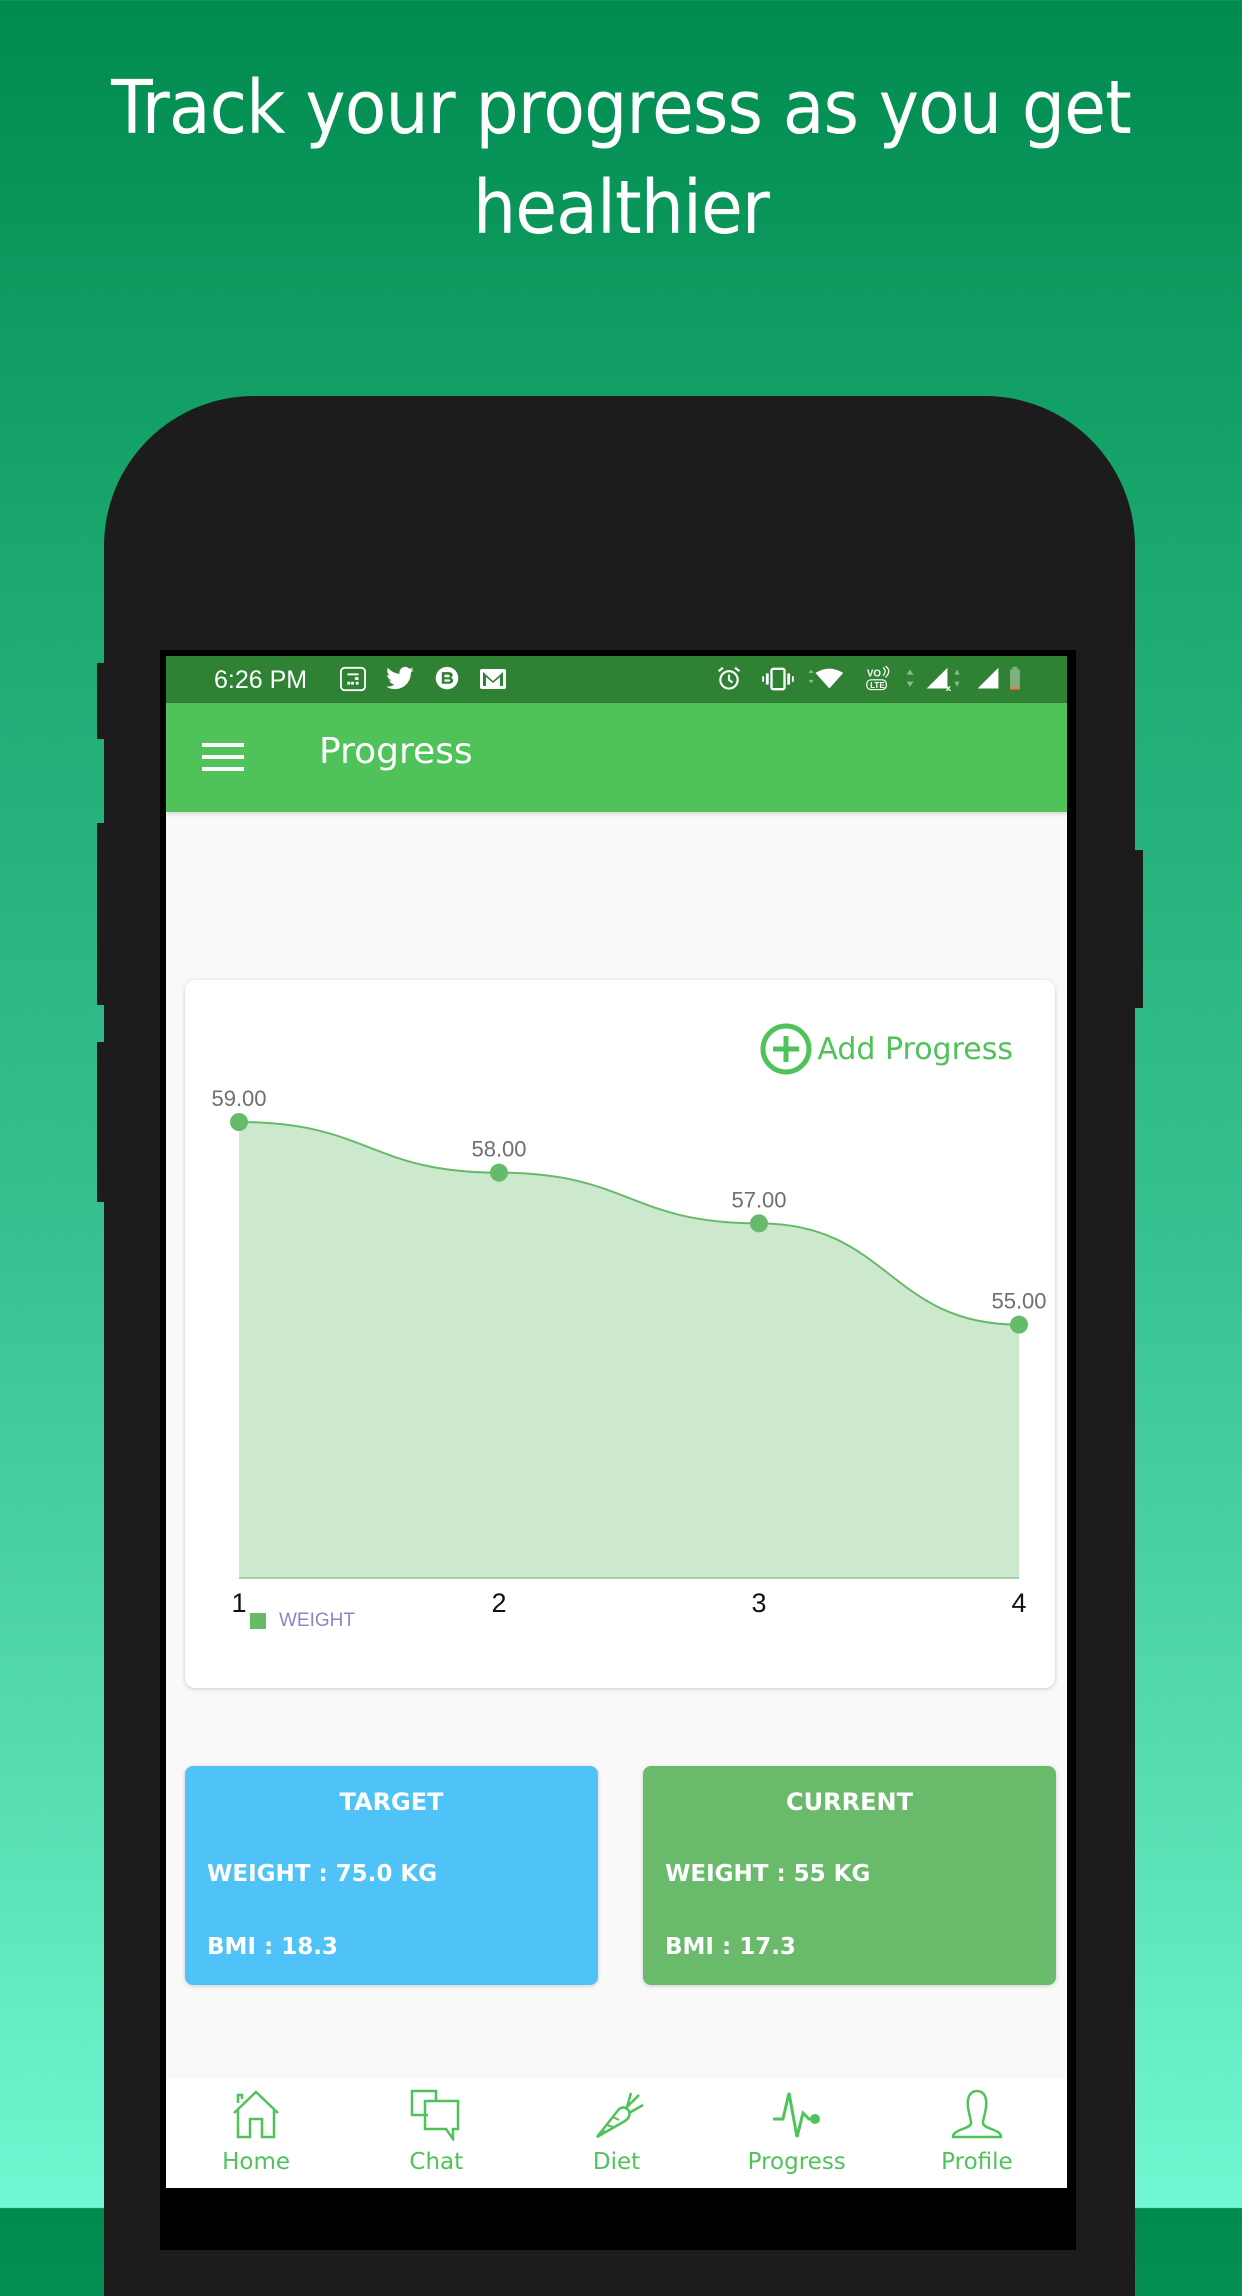  What do you see at coordinates (910, 678) in the screenshot?
I see `data-arrows-icon` at bounding box center [910, 678].